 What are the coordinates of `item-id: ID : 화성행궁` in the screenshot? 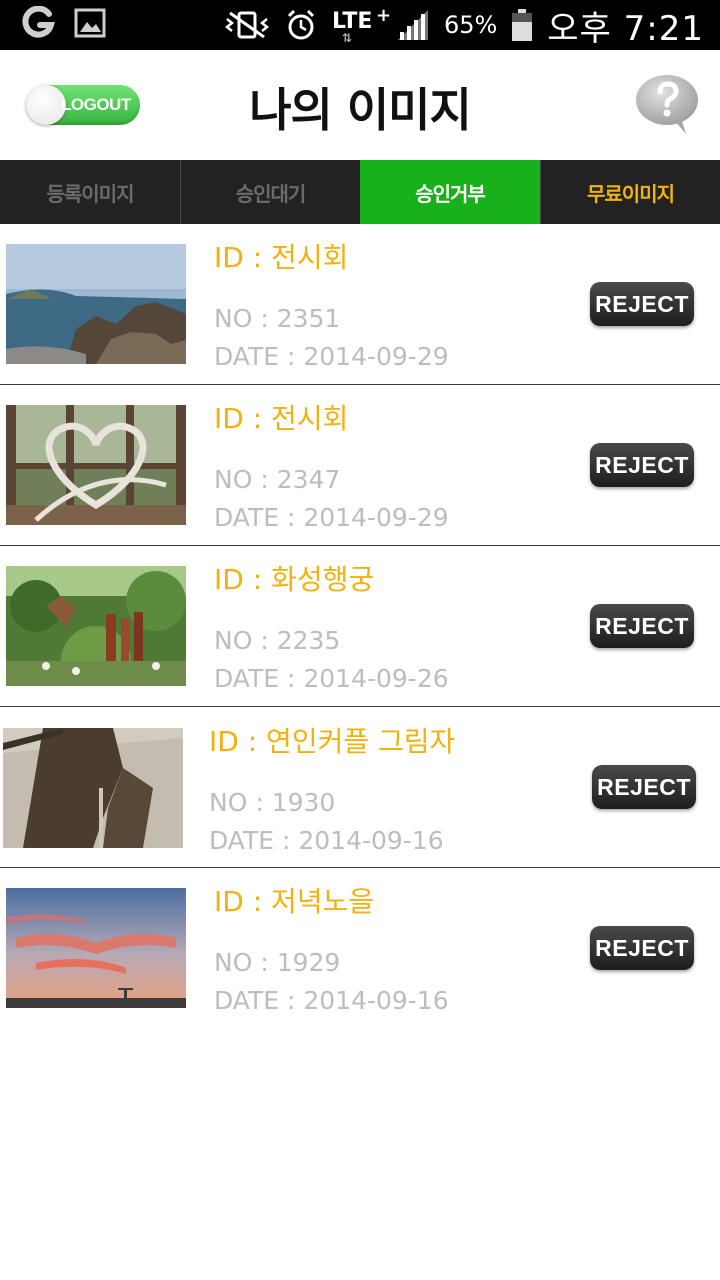 It's located at (294, 579).